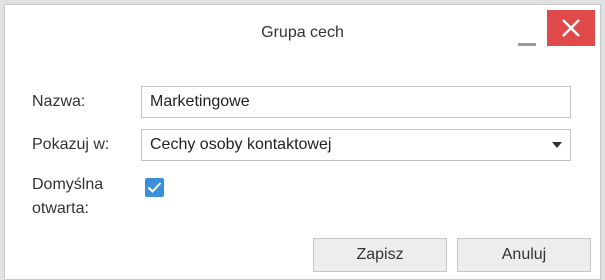 The height and width of the screenshot is (280, 605). I want to click on minimize-icon, so click(527, 44).